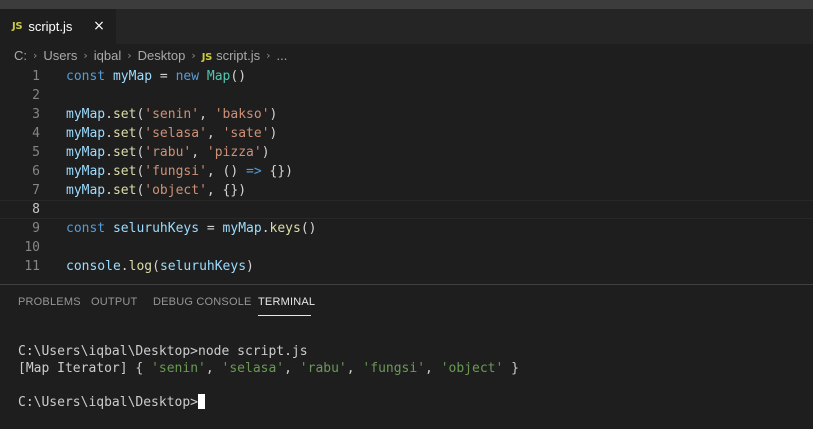  I want to click on line-number: 2, so click(36, 95).